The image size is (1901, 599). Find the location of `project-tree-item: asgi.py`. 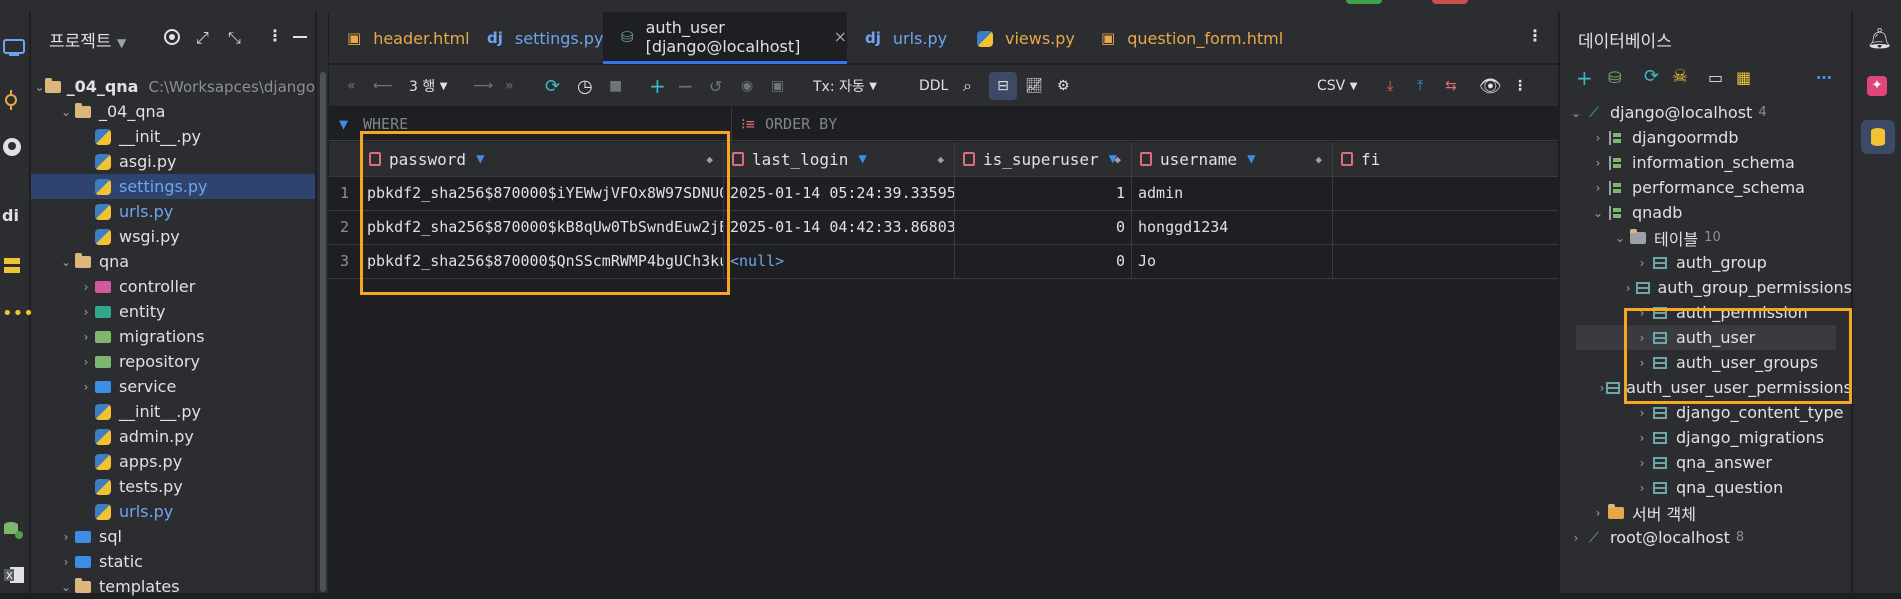

project-tree-item: asgi.py is located at coordinates (173, 161).